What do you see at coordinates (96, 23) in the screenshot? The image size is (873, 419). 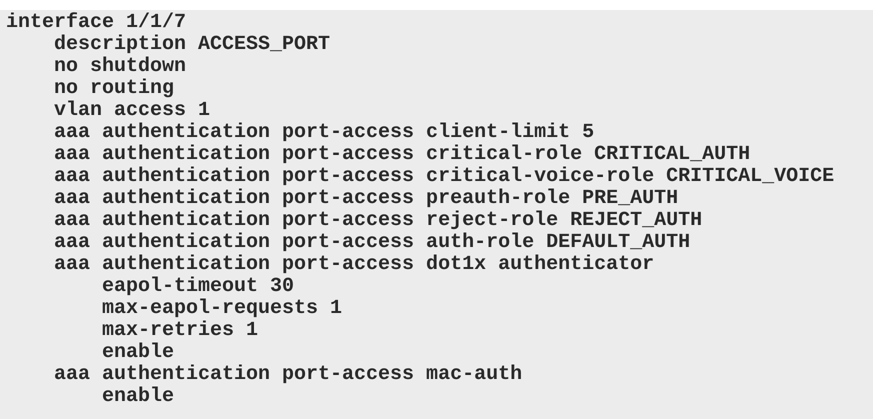 I see `config-line: interface 1/1/7` at bounding box center [96, 23].